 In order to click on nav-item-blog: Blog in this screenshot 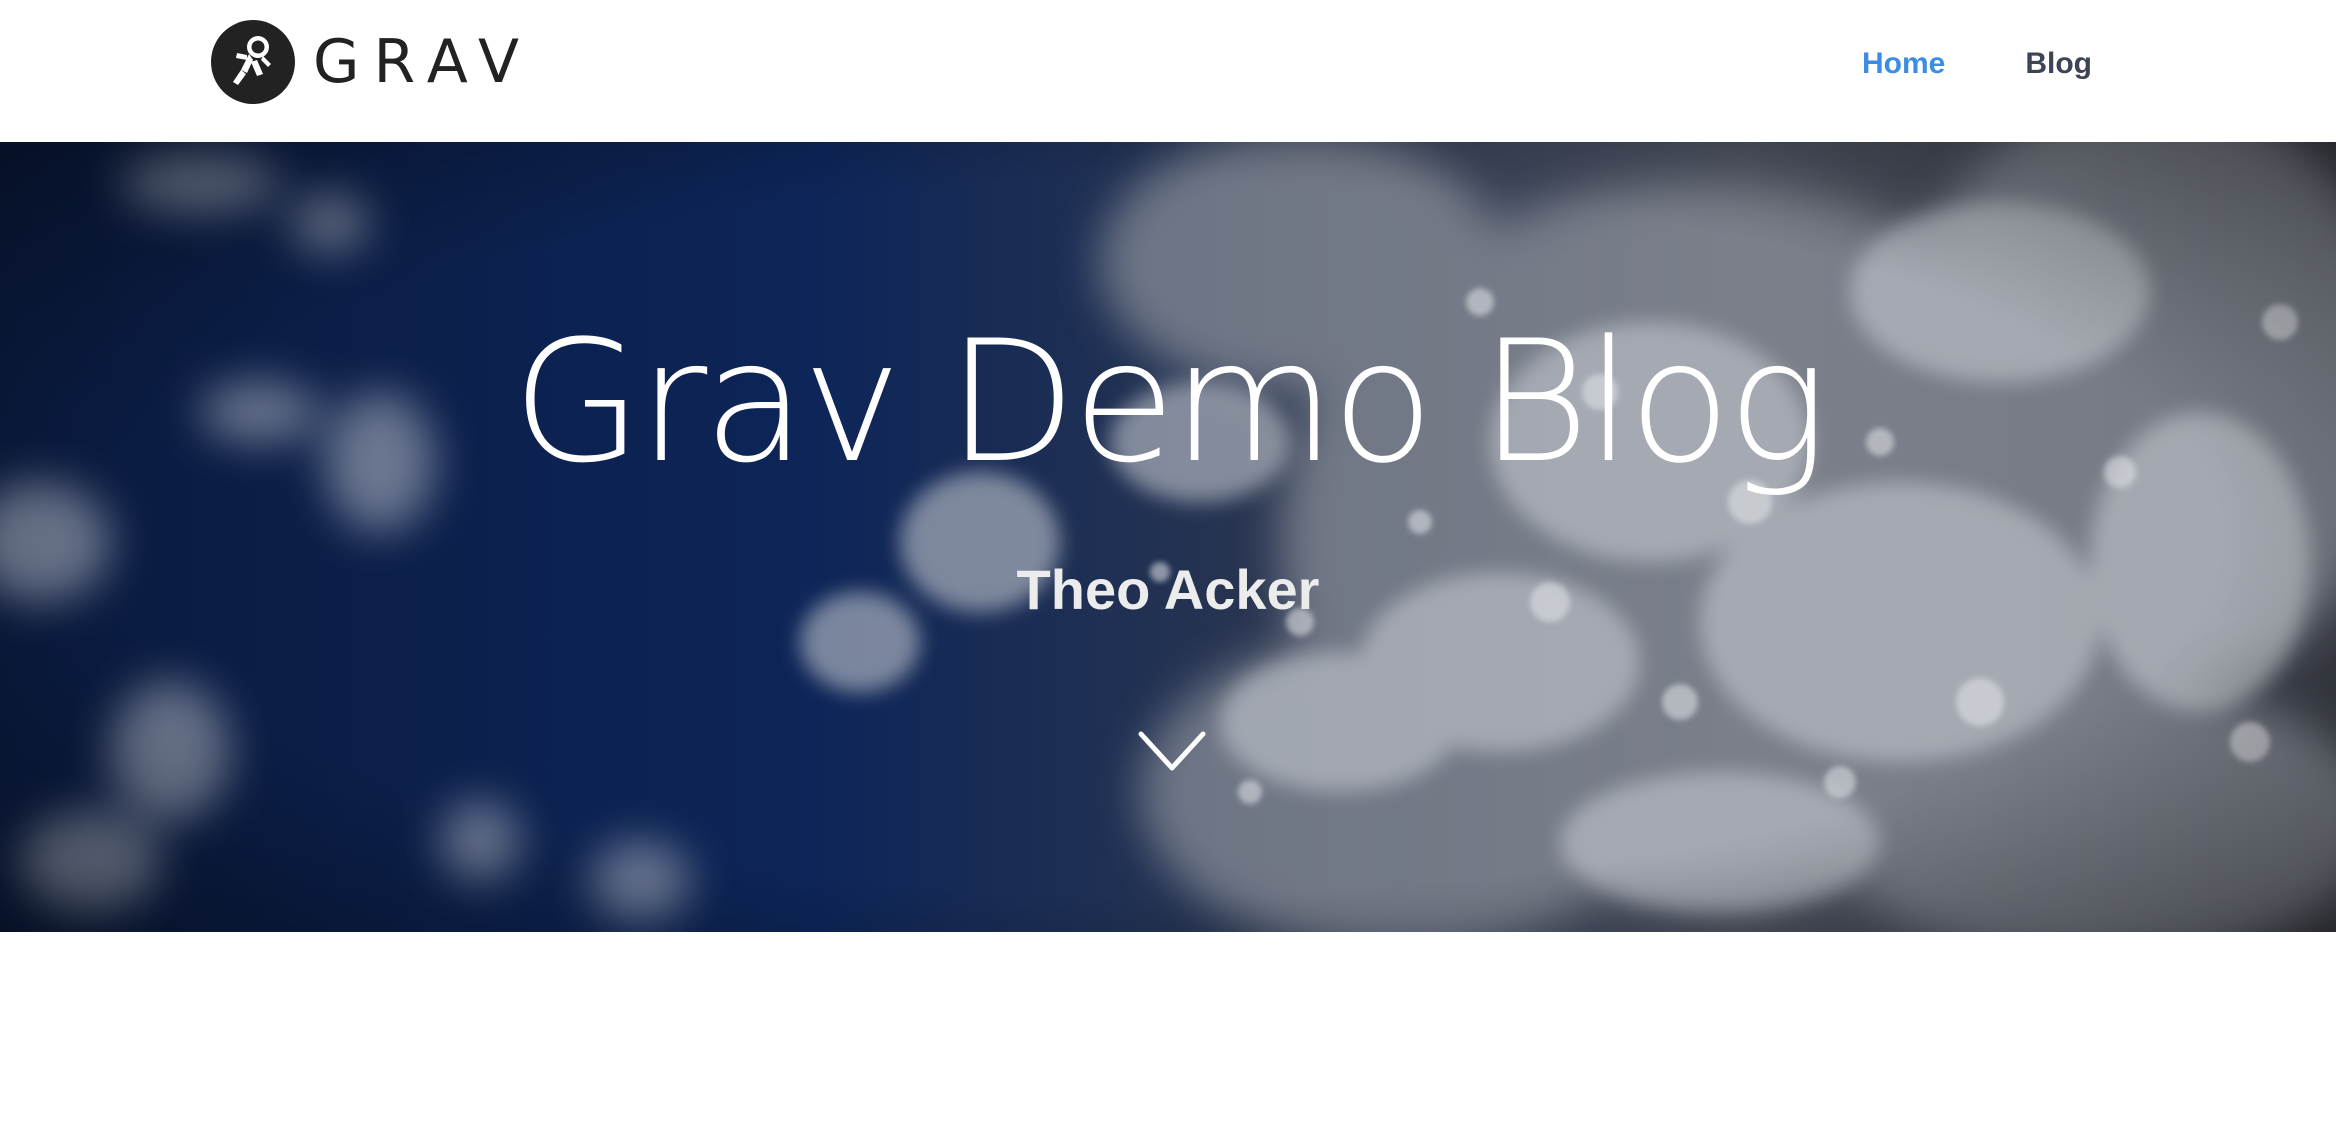, I will do `click(2058, 64)`.